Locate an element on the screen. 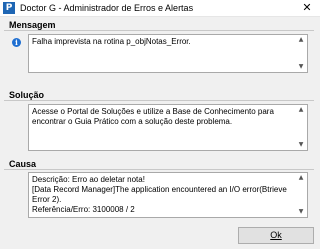  ok-button: Ok is located at coordinates (276, 235).